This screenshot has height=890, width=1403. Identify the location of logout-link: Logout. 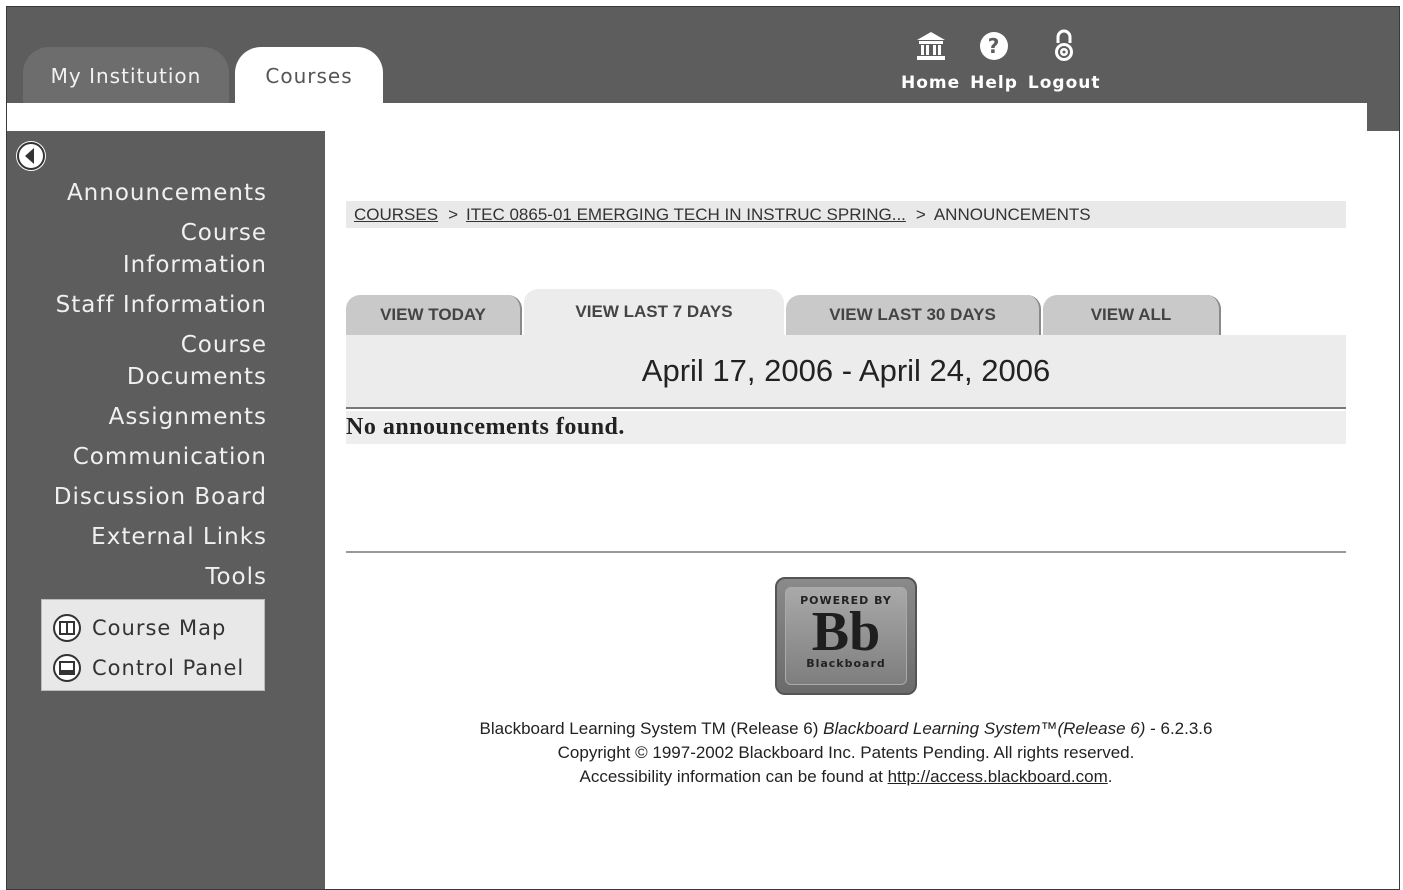
(1064, 61).